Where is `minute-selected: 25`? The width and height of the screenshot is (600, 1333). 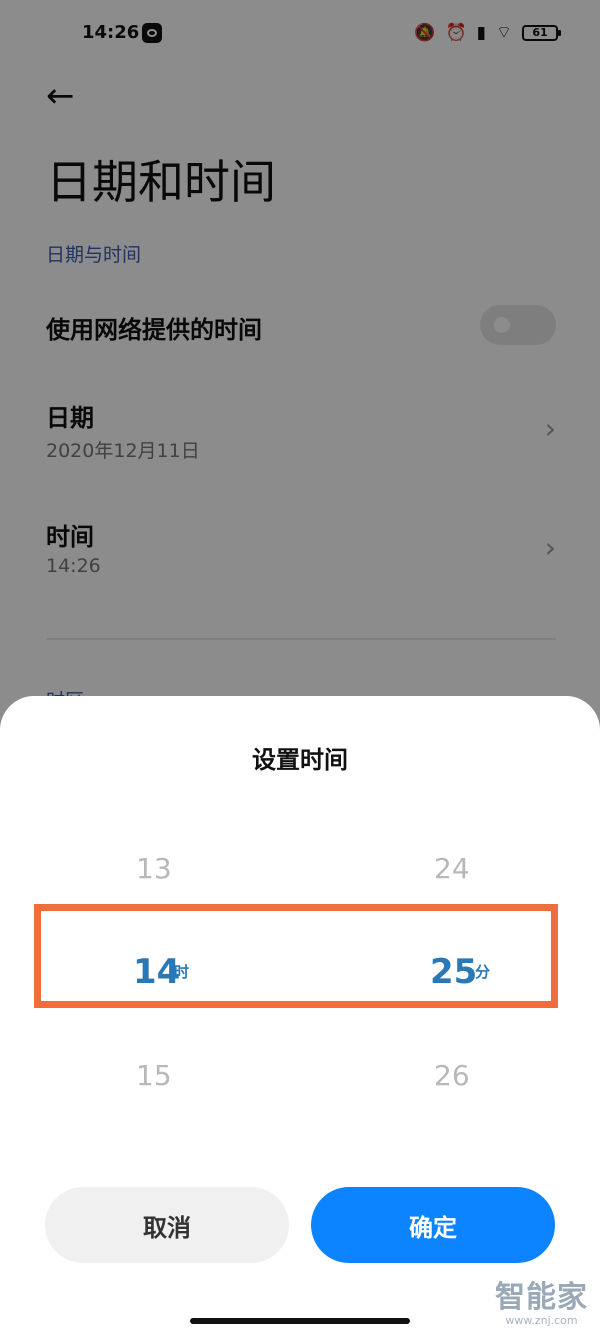 minute-selected: 25 is located at coordinates (453, 972).